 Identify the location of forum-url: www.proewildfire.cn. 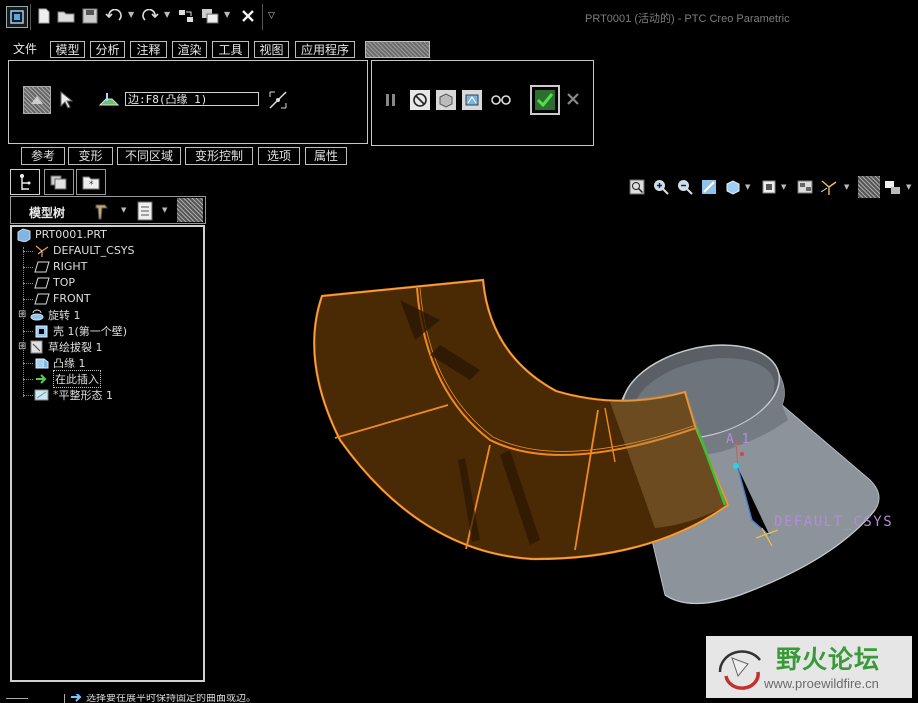
(821, 683).